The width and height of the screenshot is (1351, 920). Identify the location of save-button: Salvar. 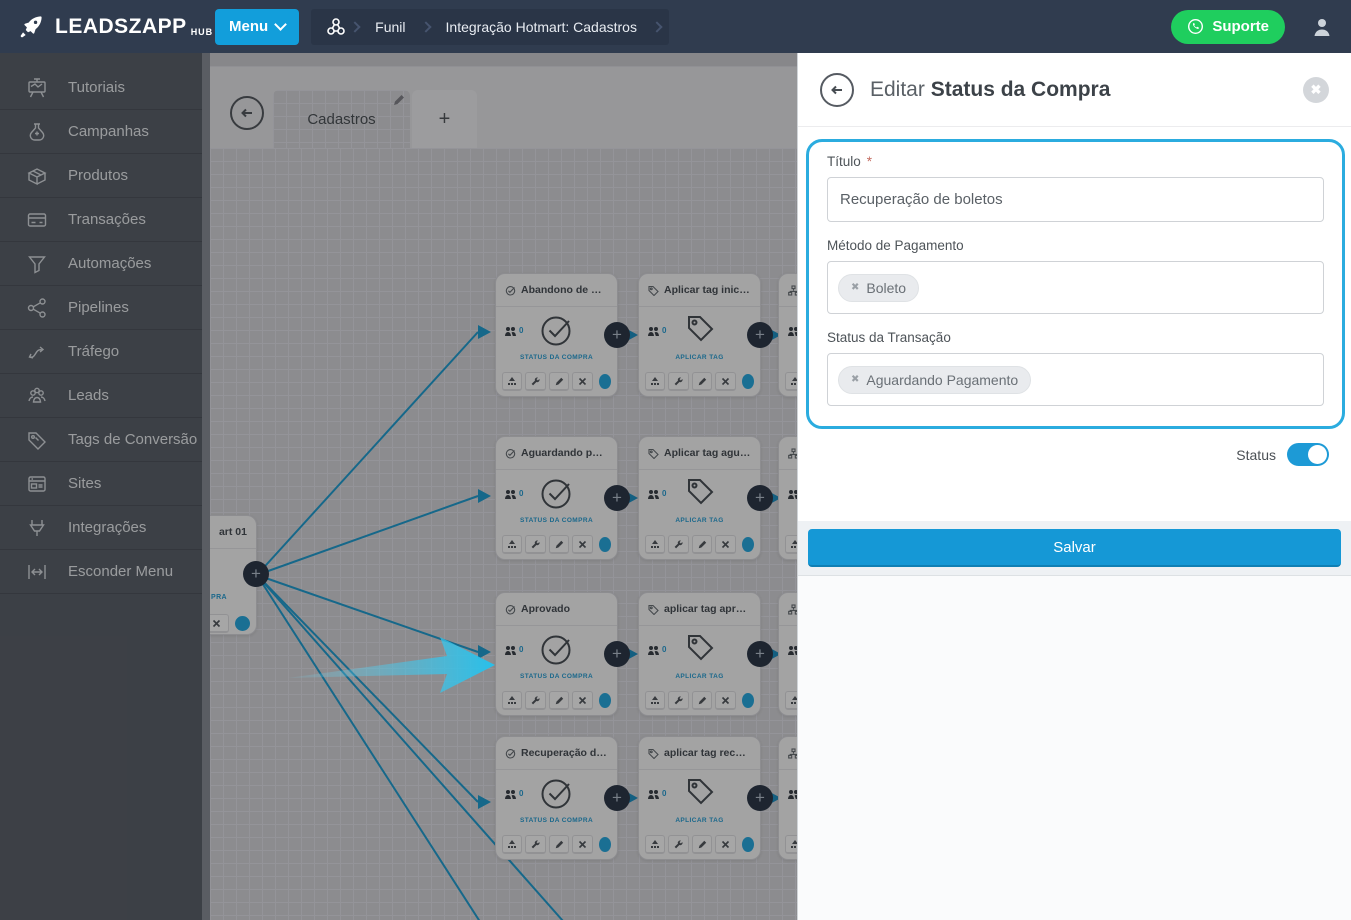
(1074, 548).